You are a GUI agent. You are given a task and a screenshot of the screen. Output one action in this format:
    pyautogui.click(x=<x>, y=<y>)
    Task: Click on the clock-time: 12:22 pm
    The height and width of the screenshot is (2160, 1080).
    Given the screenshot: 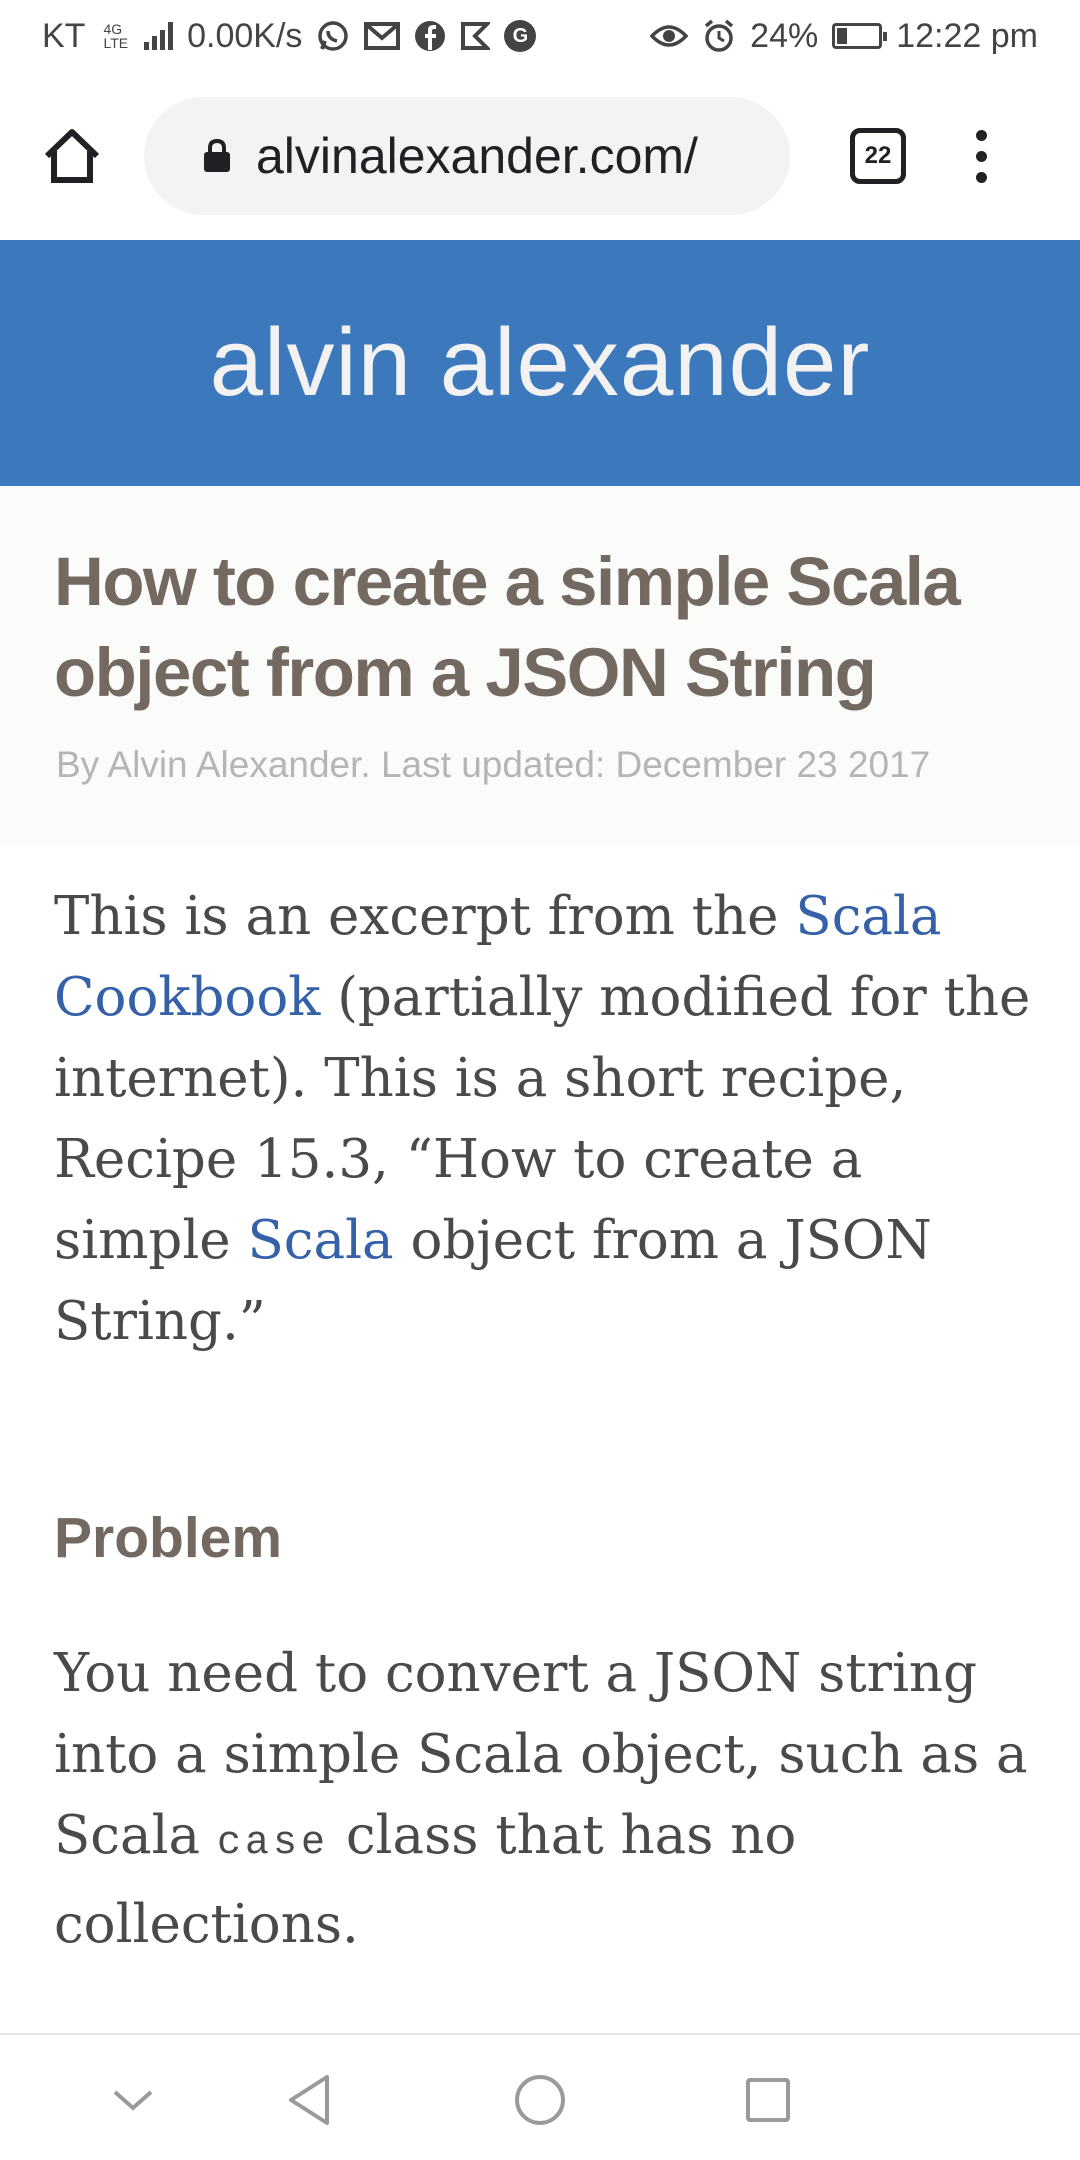 What is the action you would take?
    pyautogui.click(x=967, y=35)
    